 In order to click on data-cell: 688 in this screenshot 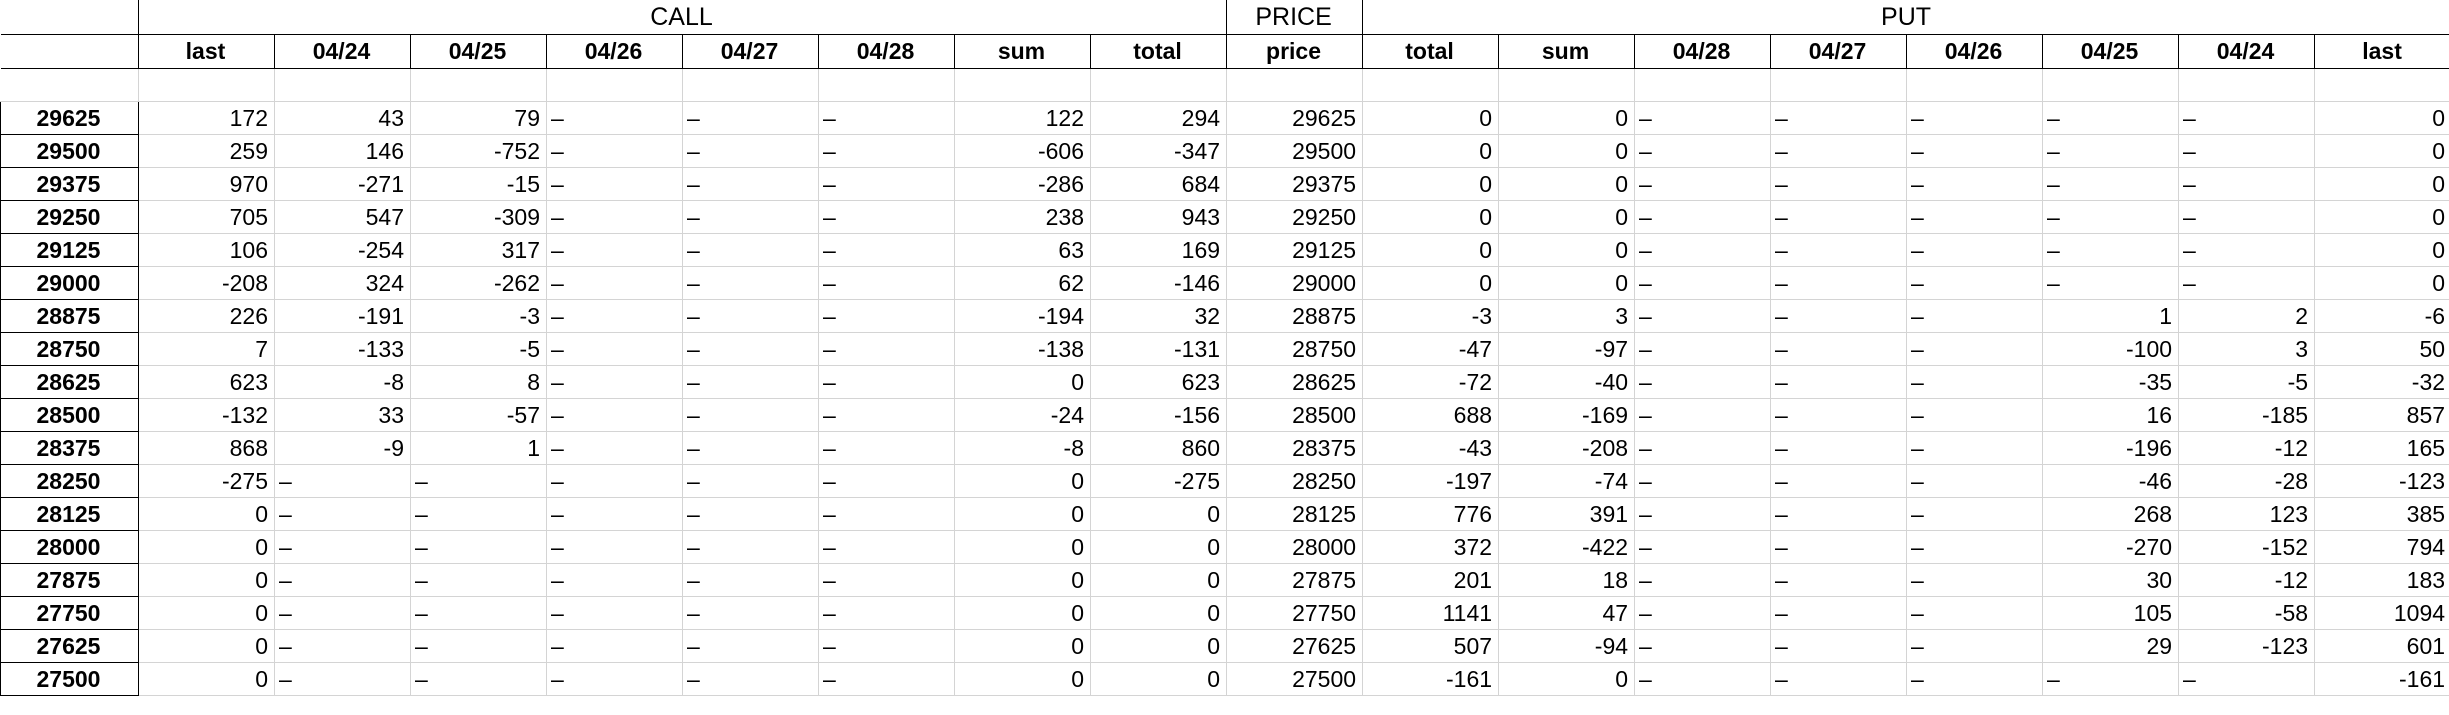, I will do `click(1431, 415)`.